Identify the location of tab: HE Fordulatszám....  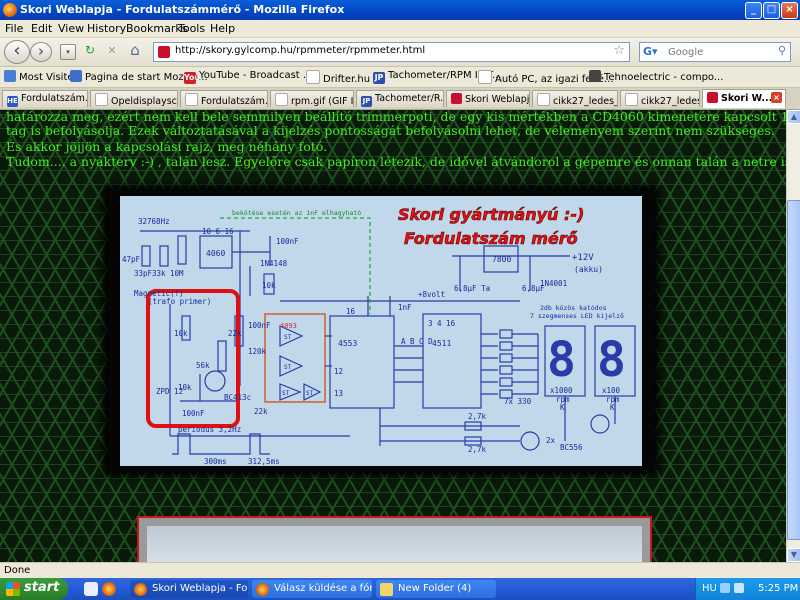
(45, 98).